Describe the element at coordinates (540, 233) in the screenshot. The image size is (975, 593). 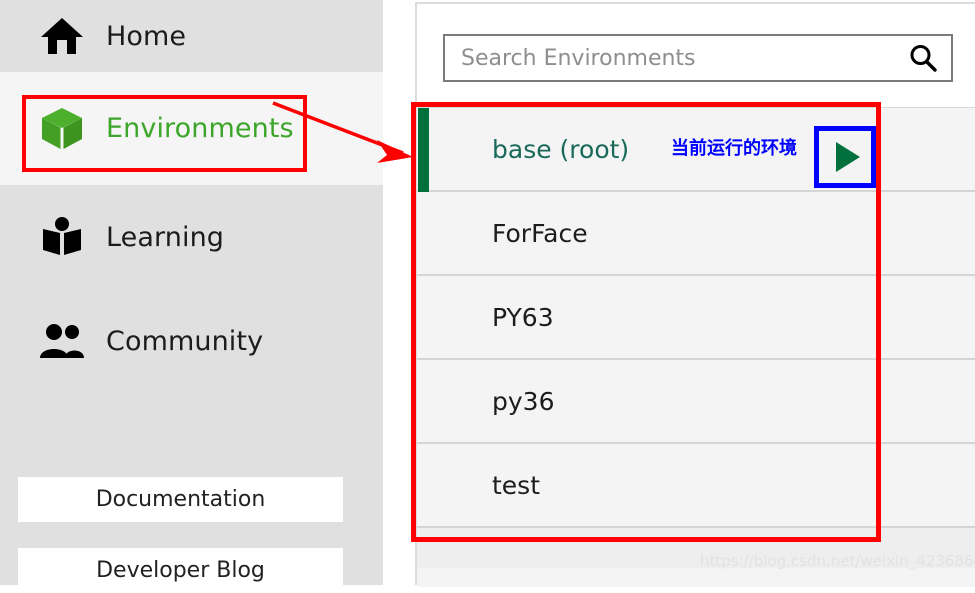
I see `env-name: ForFace` at that location.